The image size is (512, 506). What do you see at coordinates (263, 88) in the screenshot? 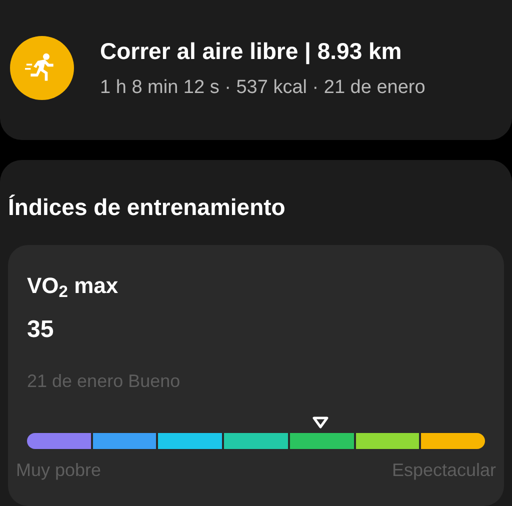
I see `activity-details: 1 h 8 min 12 s · 537 kcal · 21 de enero` at bounding box center [263, 88].